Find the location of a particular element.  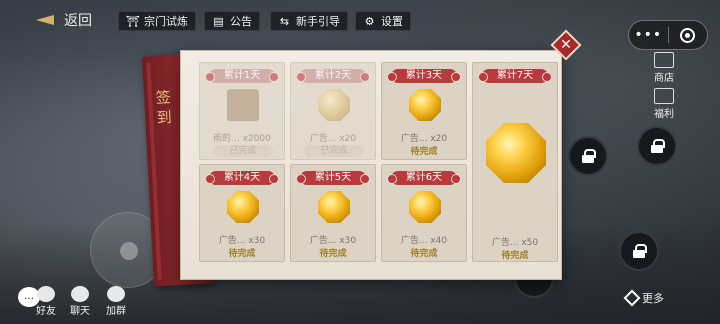

more-button: 更多 is located at coordinates (643, 298).